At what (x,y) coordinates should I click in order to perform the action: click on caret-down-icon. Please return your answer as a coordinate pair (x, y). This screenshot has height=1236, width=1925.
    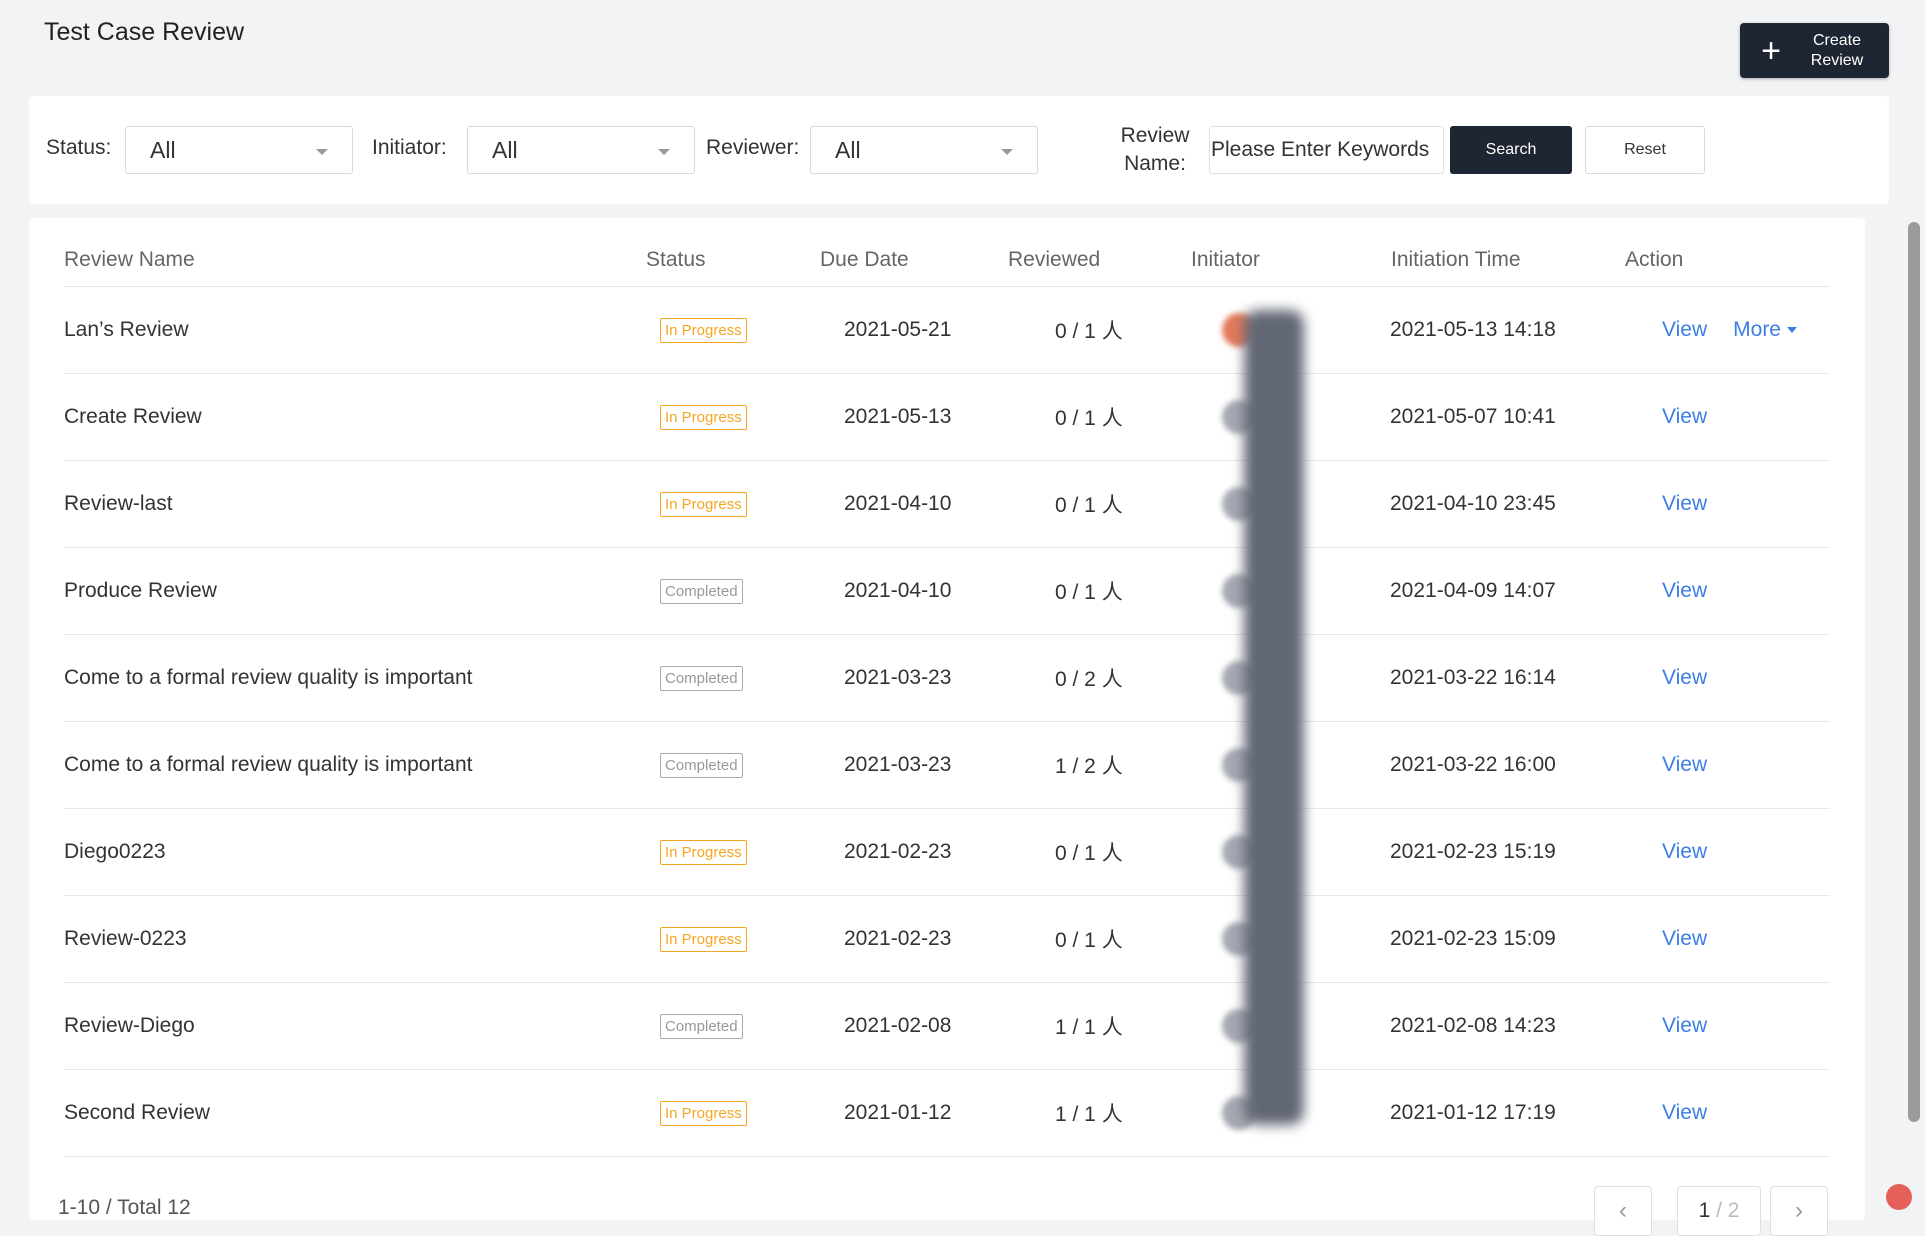
    Looking at the image, I should click on (1792, 330).